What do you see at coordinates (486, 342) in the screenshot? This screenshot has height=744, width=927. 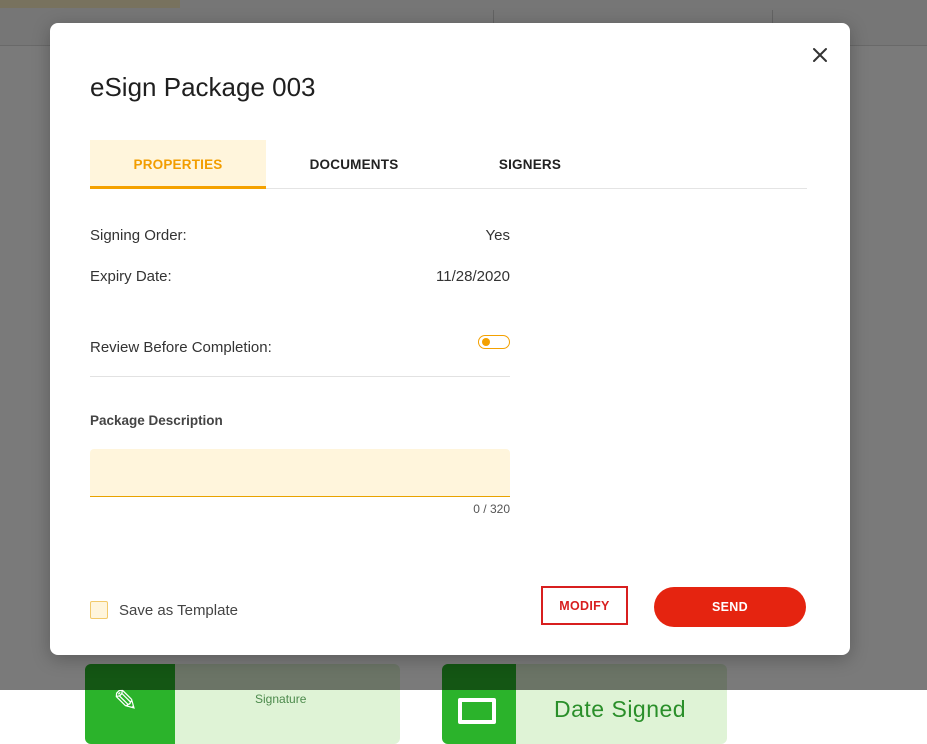 I see `toggle-knob` at bounding box center [486, 342].